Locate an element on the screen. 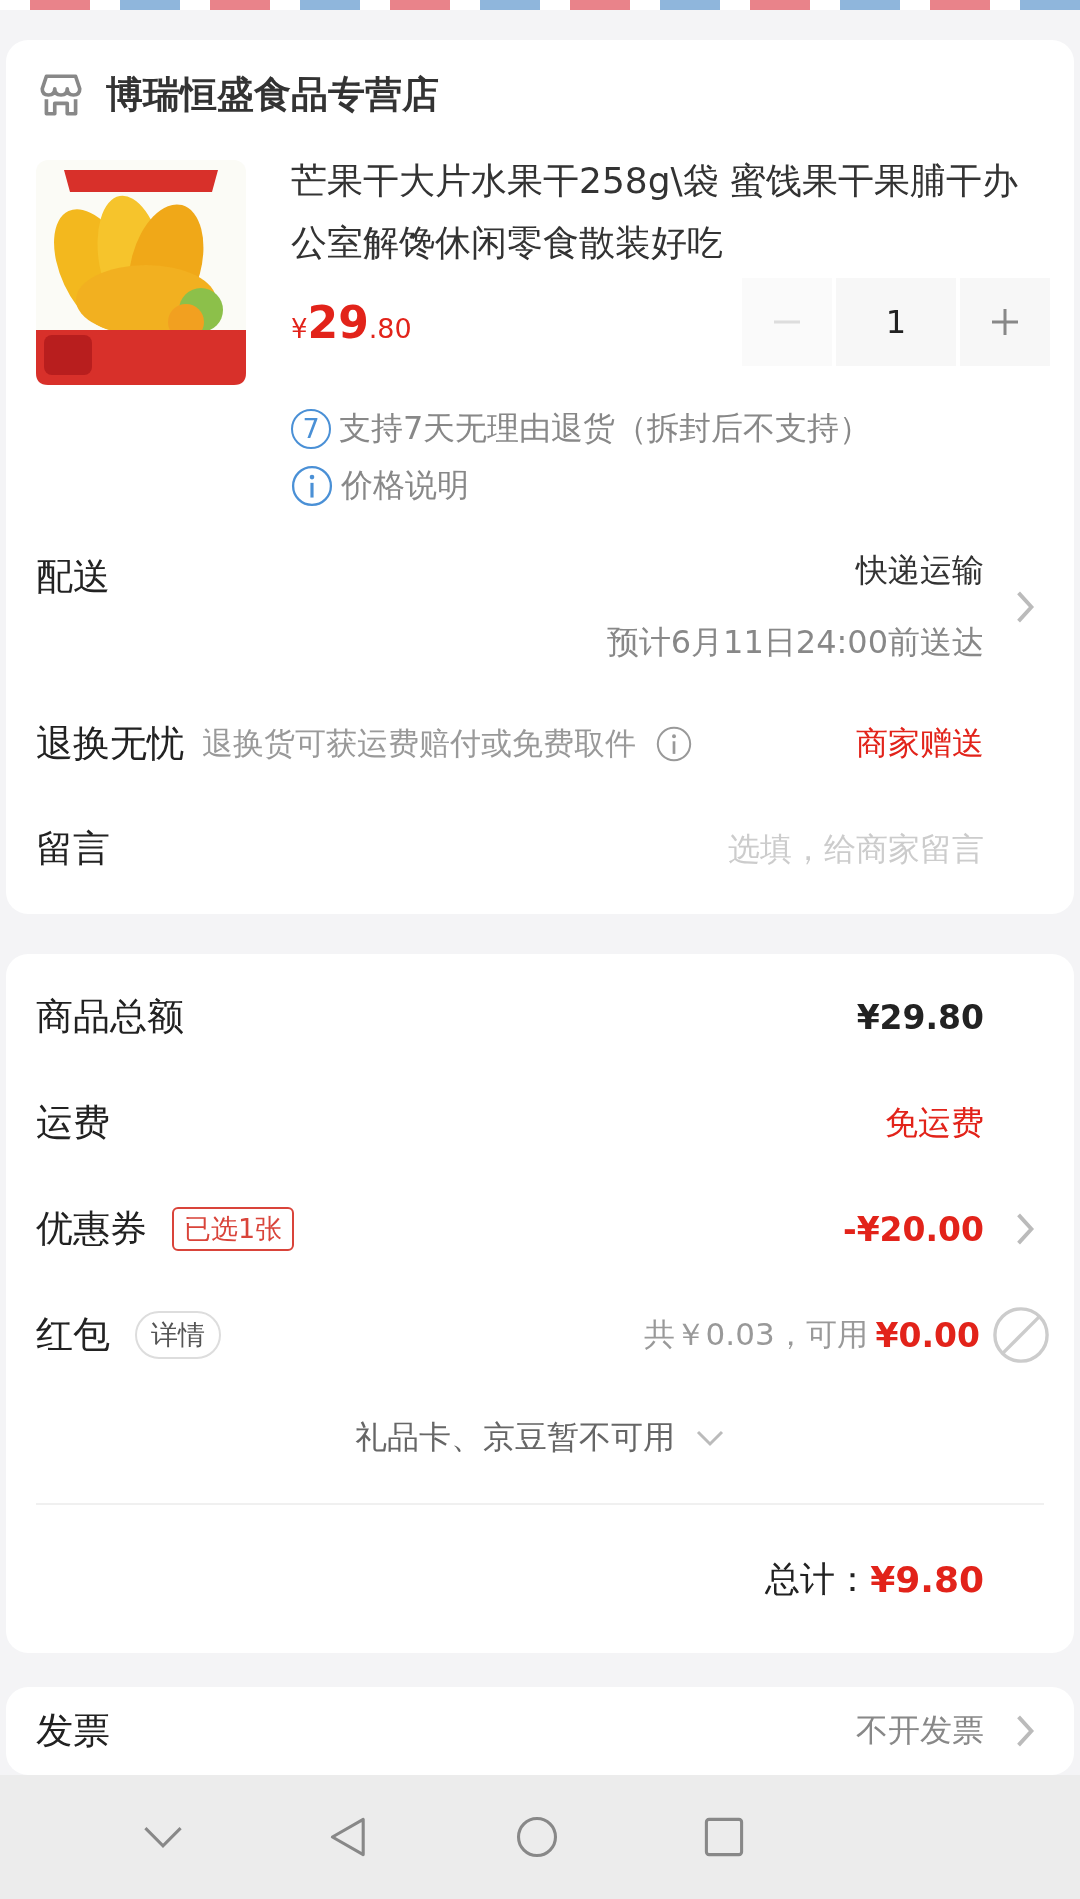  home-icon is located at coordinates (537, 1837).